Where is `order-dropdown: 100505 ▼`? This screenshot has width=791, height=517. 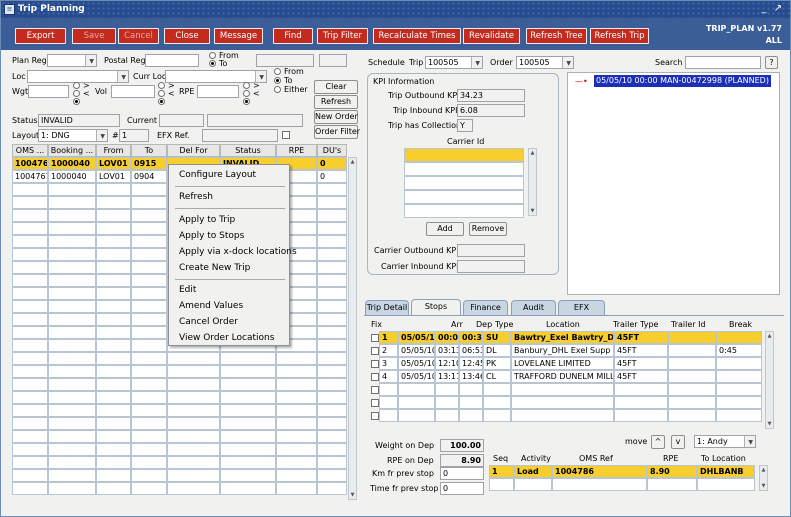
order-dropdown: 100505 ▼ is located at coordinates (545, 62).